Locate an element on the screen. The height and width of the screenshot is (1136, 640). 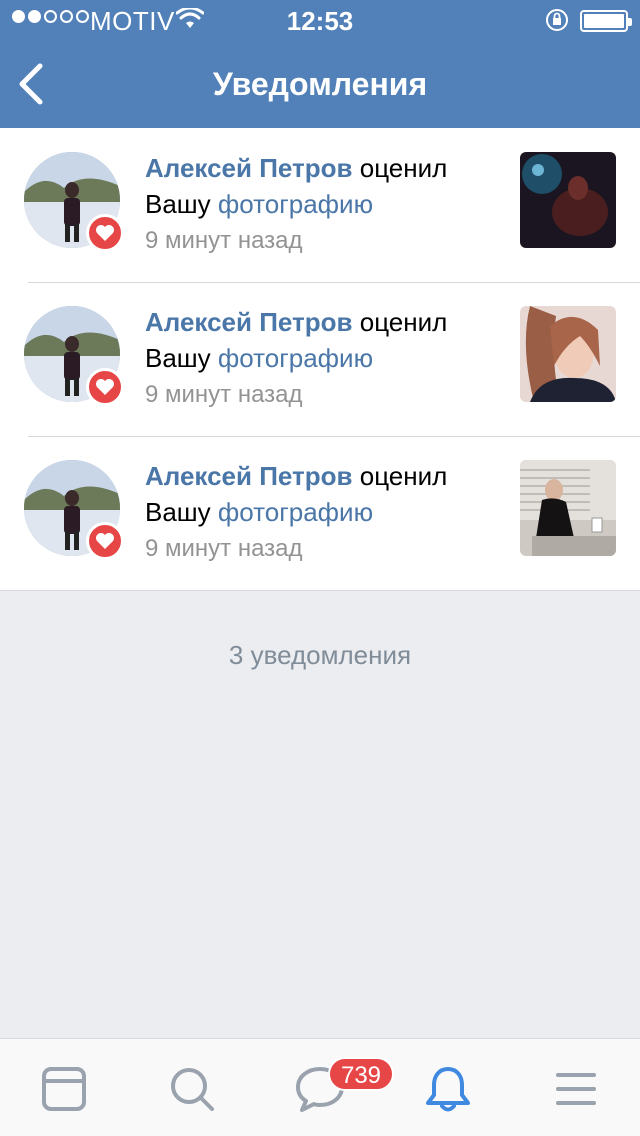
battery-icon is located at coordinates (606, 21).